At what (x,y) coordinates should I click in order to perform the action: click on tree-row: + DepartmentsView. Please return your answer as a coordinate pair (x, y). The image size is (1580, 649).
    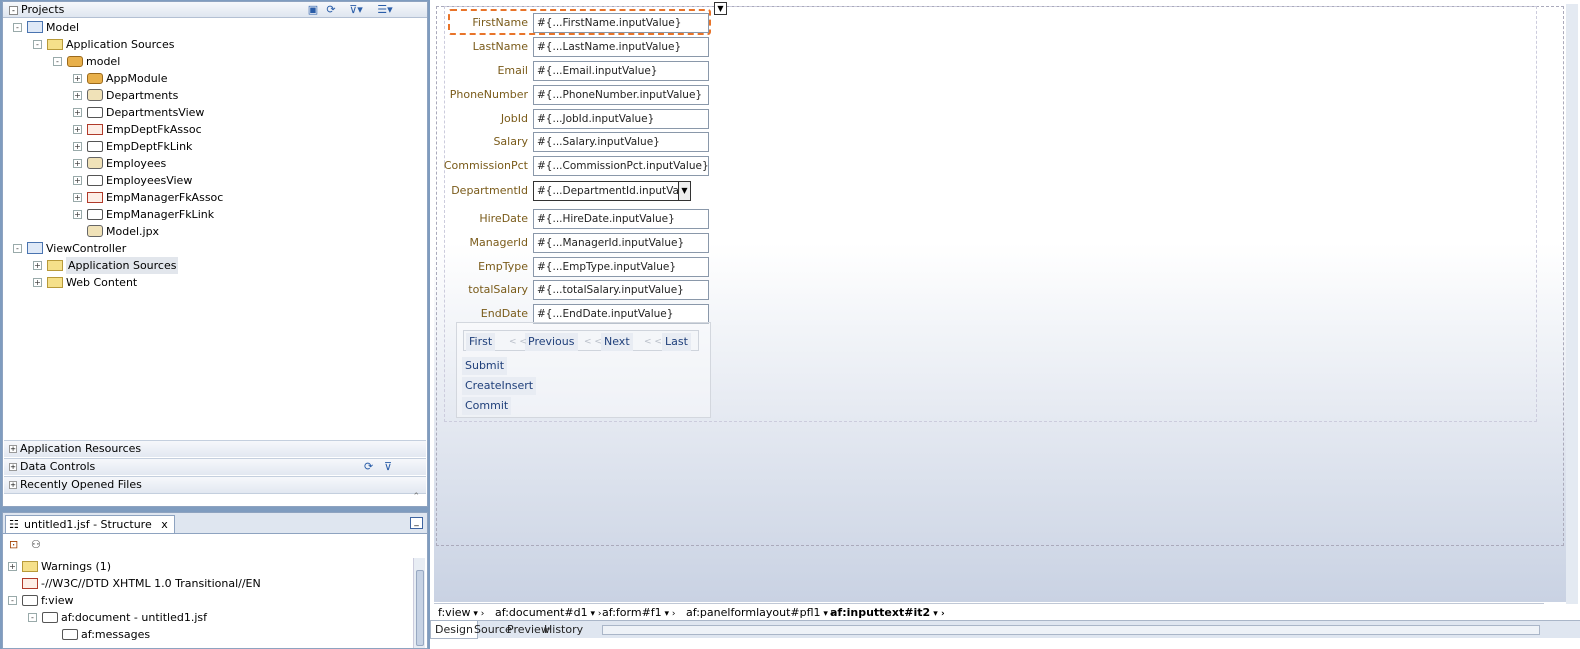
    Looking at the image, I should click on (215, 112).